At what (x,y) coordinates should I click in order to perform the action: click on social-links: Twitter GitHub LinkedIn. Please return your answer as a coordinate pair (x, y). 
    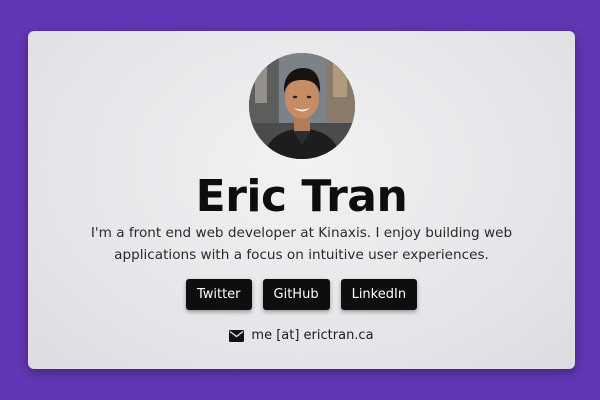
    Looking at the image, I should click on (301, 294).